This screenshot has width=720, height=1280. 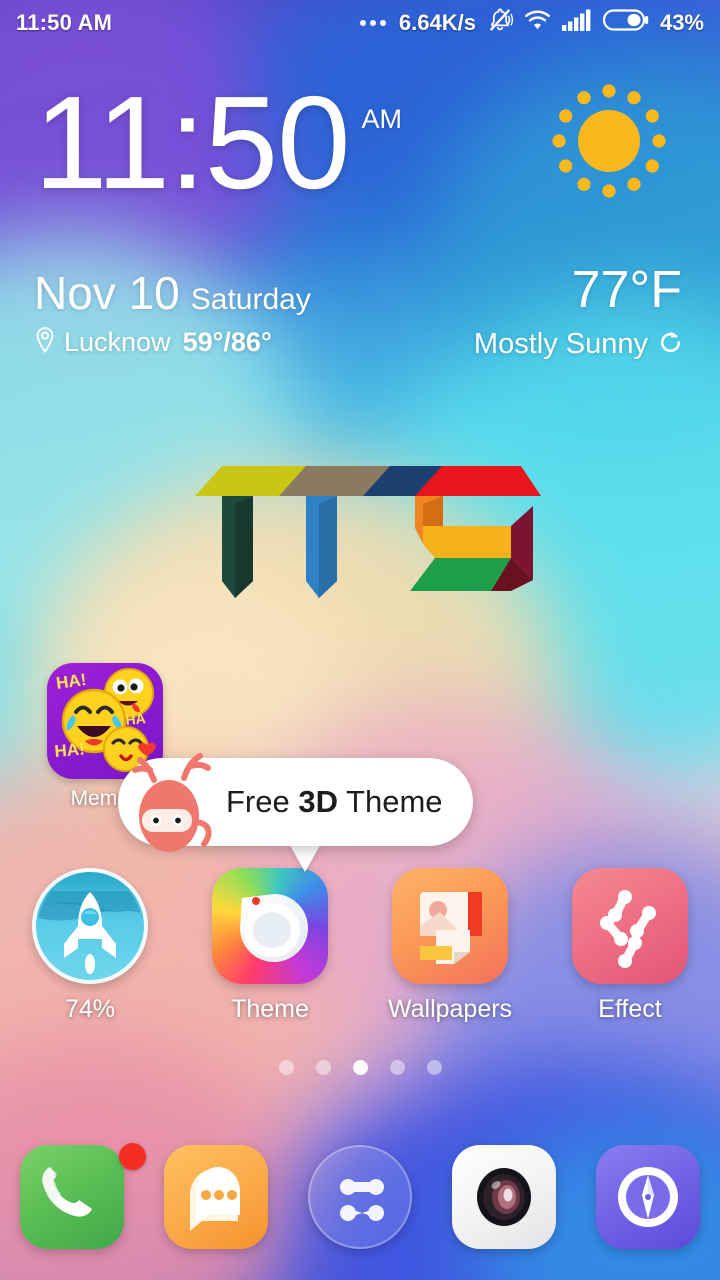 I want to click on app-label-boost: 74%, so click(x=90, y=1009).